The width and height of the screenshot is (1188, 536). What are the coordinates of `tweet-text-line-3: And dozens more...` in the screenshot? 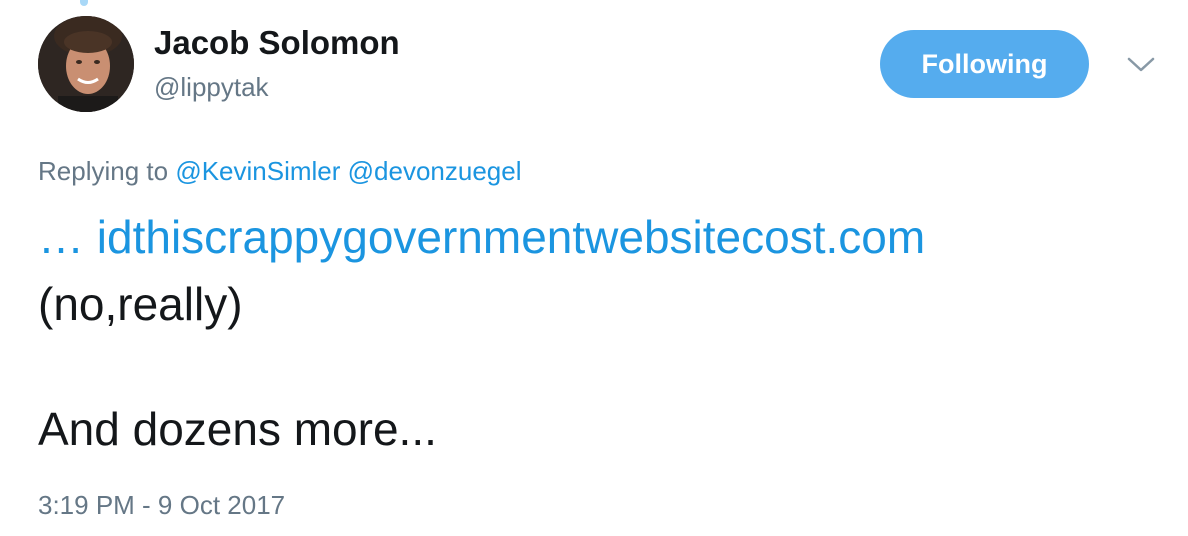 It's located at (237, 429).